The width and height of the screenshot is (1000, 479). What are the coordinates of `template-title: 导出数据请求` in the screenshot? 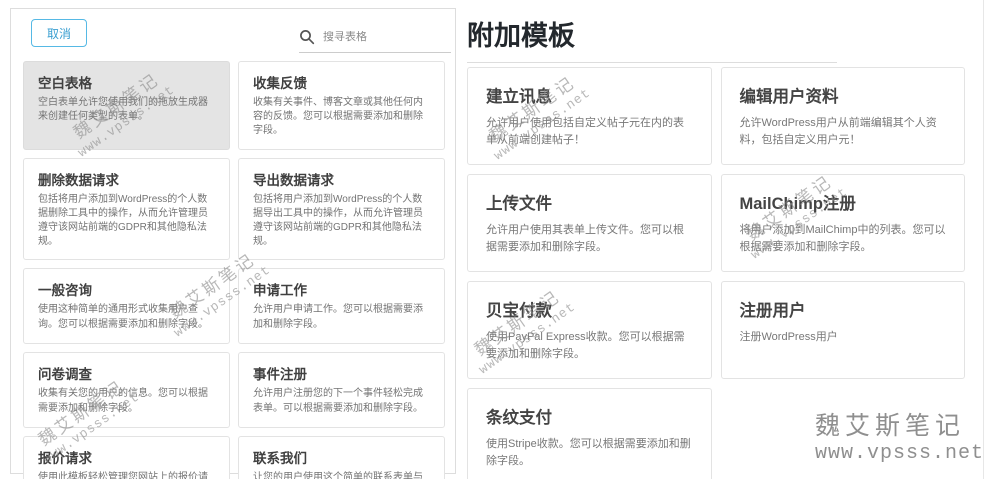 It's located at (293, 180).